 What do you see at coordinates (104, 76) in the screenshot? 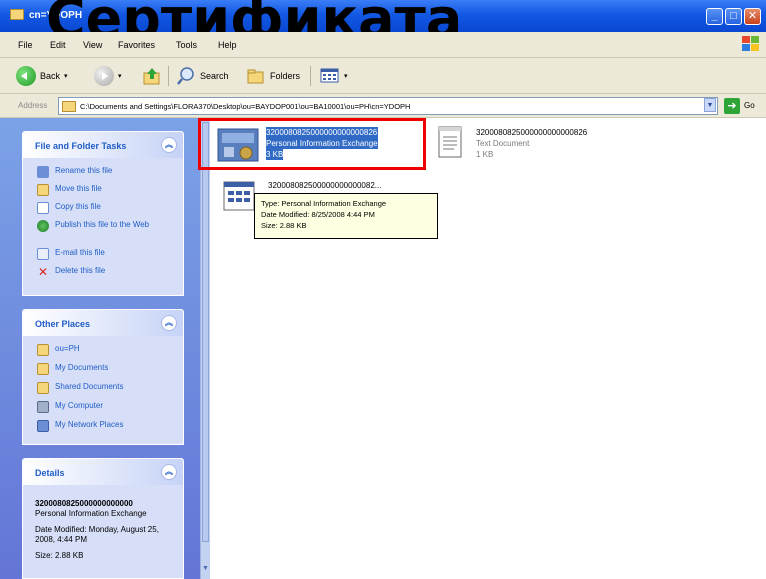
I see `forward-arrow-icon` at bounding box center [104, 76].